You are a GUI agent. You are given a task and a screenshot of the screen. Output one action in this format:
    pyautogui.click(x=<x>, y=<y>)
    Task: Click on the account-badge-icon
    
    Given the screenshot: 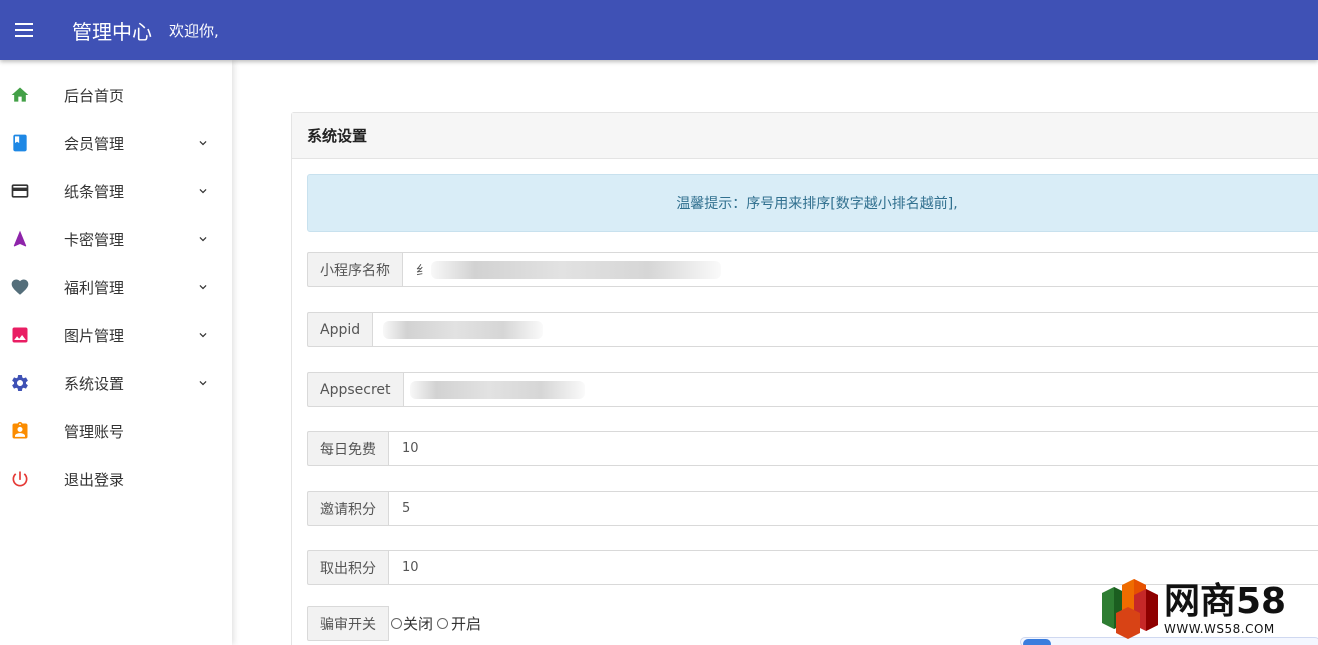 What is the action you would take?
    pyautogui.click(x=20, y=431)
    